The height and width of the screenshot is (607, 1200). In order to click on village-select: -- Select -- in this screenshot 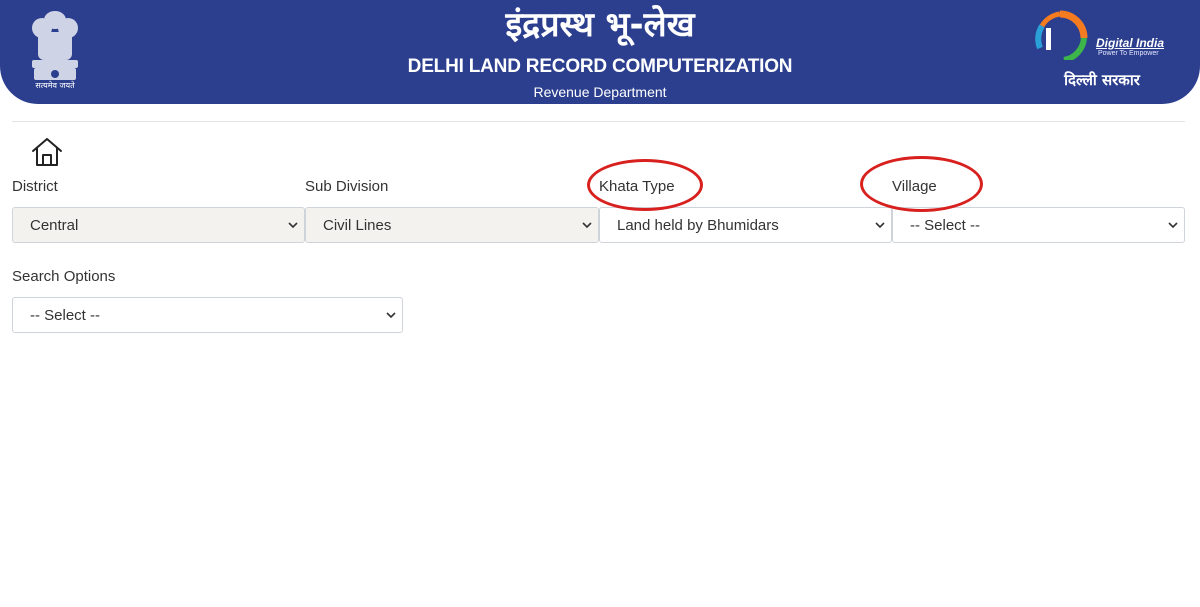, I will do `click(1038, 225)`.